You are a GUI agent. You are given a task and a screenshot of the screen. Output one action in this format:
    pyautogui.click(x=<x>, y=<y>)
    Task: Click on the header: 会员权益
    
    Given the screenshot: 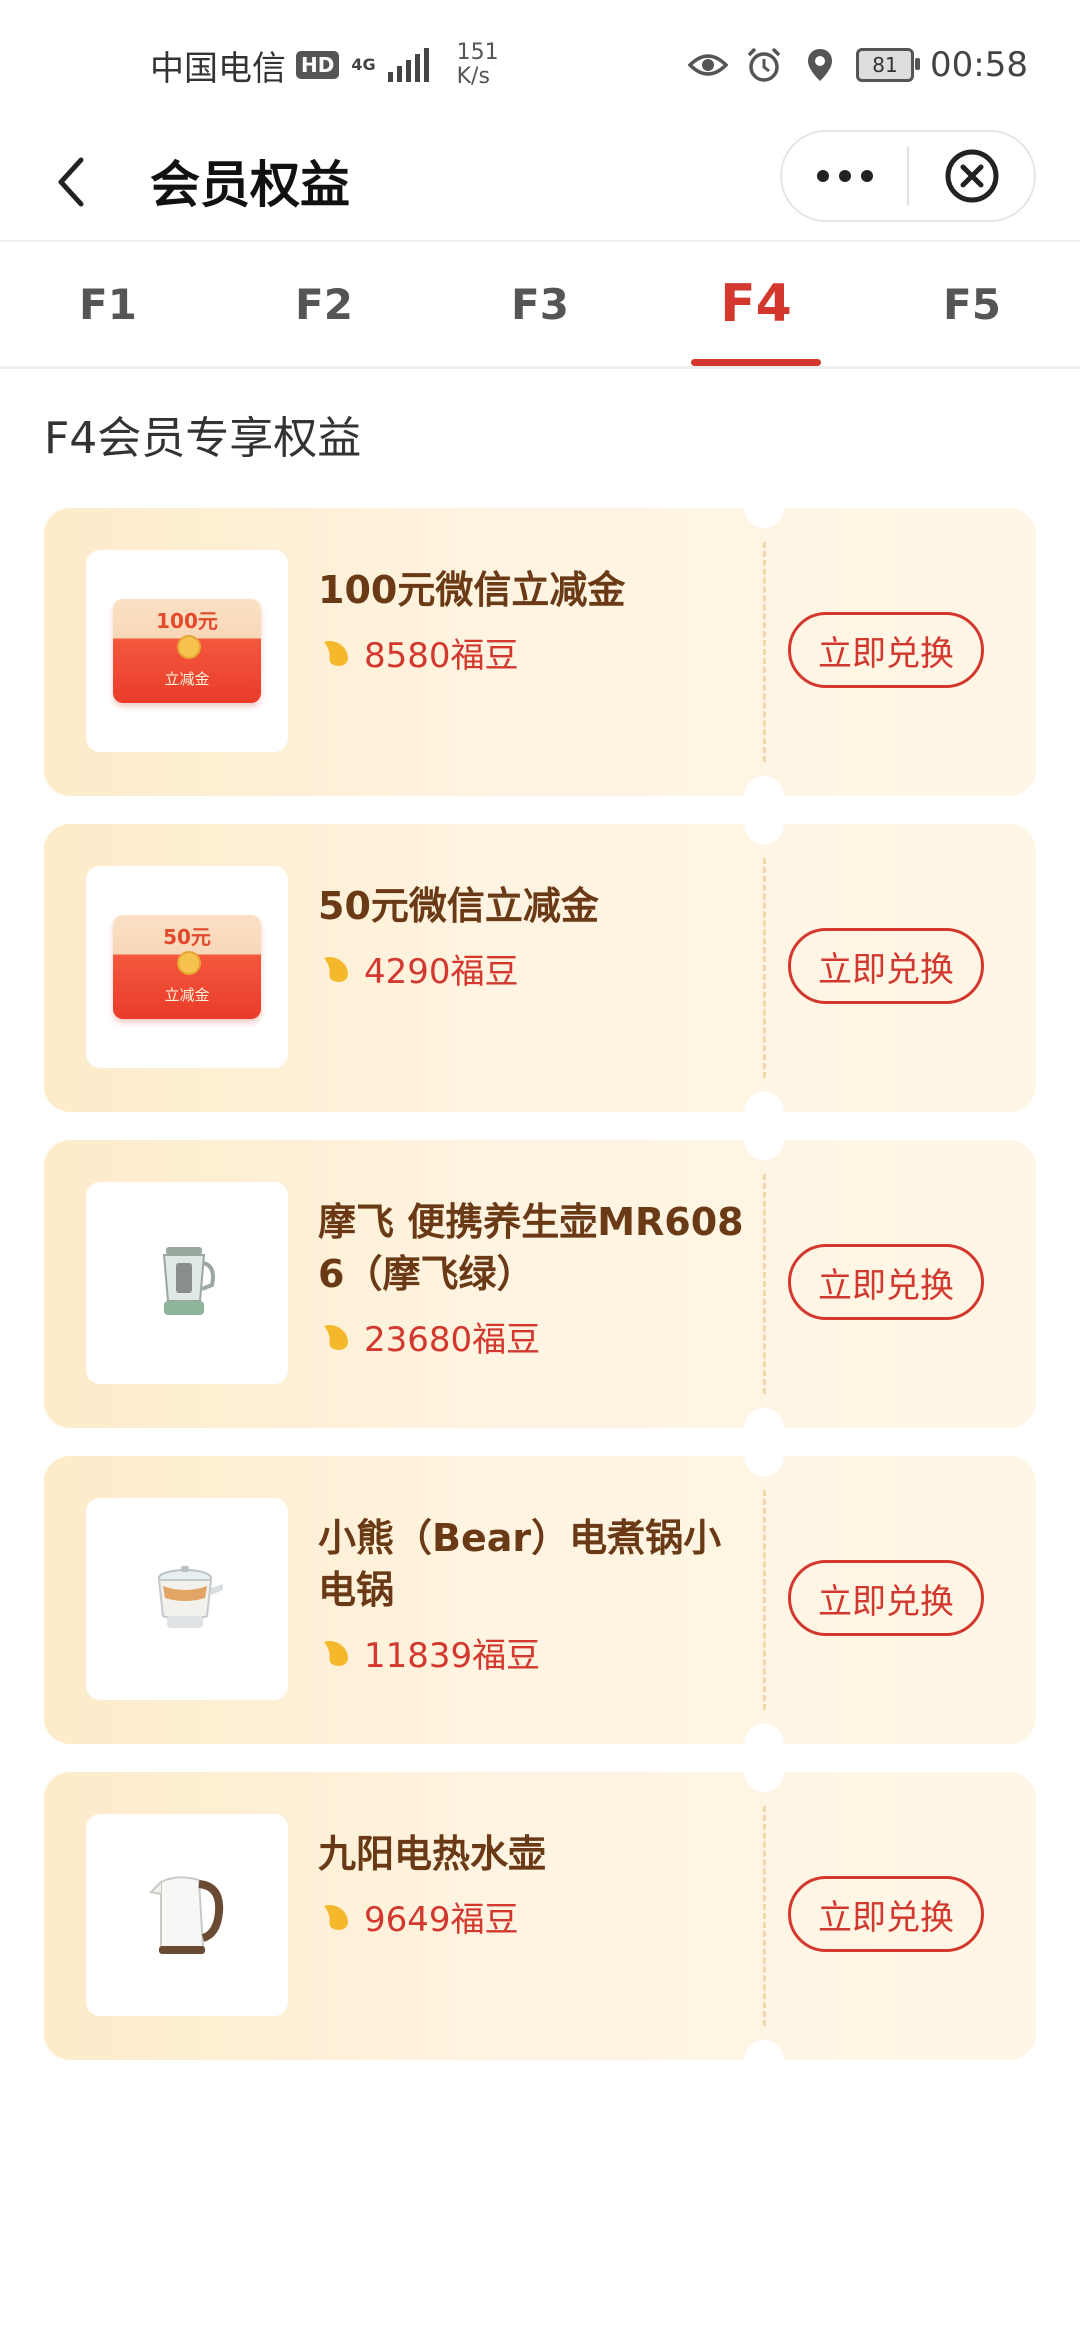 What is the action you would take?
    pyautogui.click(x=540, y=185)
    